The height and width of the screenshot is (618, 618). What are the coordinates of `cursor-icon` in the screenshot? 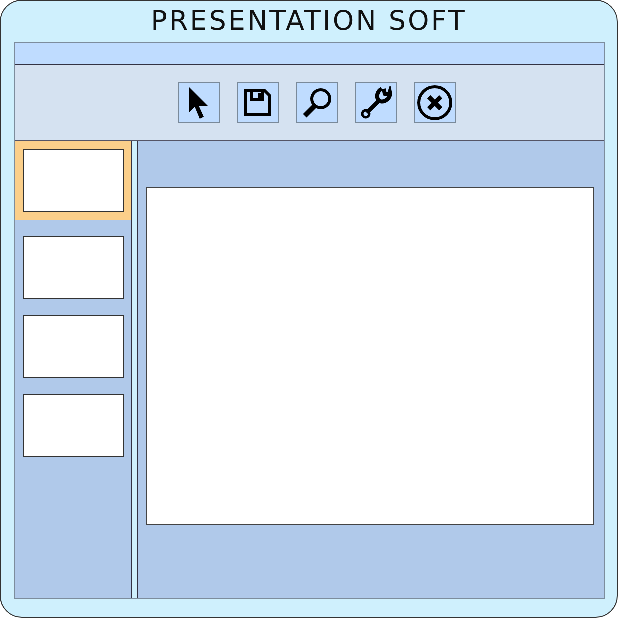 It's located at (199, 103).